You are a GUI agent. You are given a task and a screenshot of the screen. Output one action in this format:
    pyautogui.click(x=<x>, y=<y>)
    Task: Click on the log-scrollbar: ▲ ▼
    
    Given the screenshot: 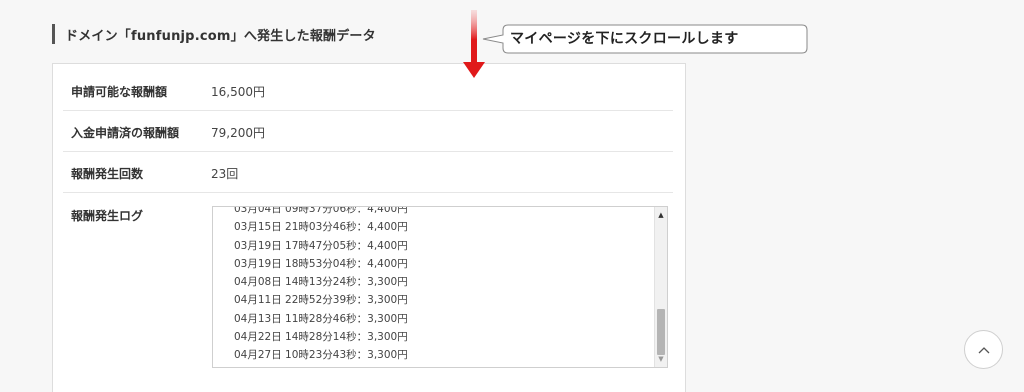 What is the action you would take?
    pyautogui.click(x=660, y=287)
    